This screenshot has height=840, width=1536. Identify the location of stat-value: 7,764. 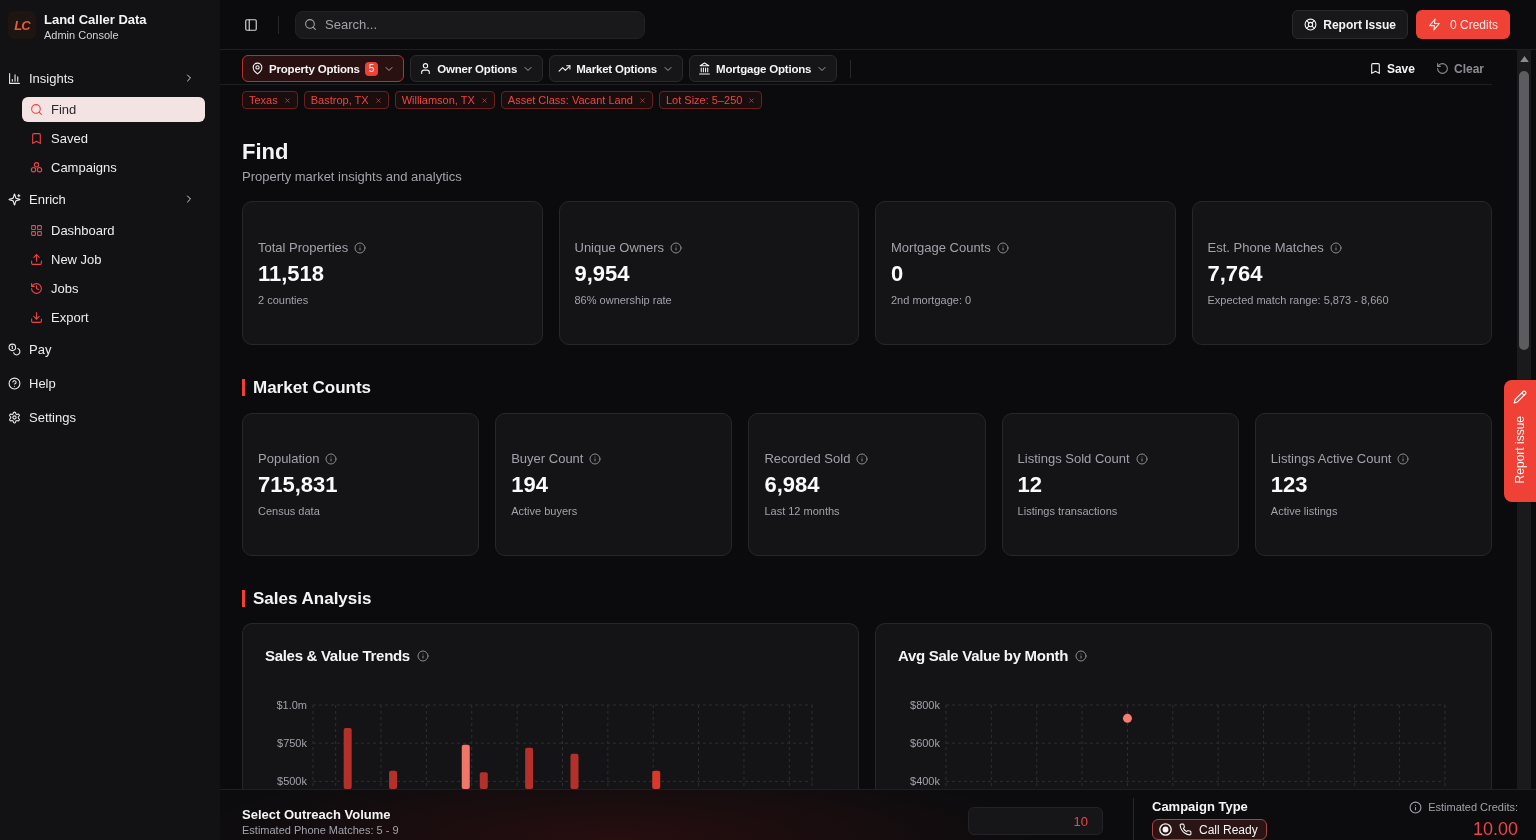
(1235, 273).